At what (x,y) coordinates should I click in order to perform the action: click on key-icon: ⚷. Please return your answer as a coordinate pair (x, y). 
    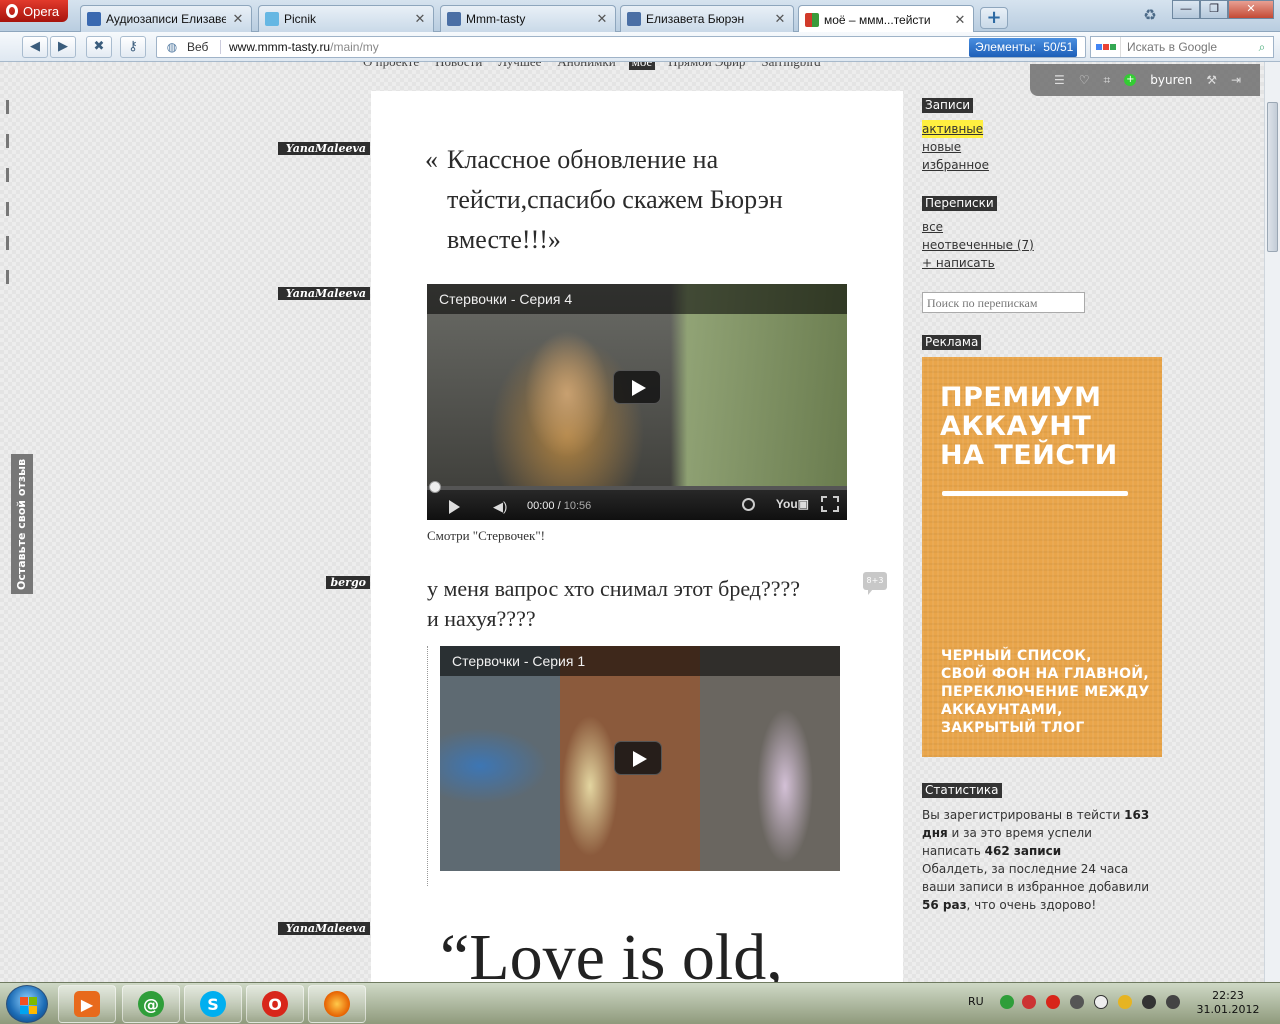
    Looking at the image, I should click on (133, 47).